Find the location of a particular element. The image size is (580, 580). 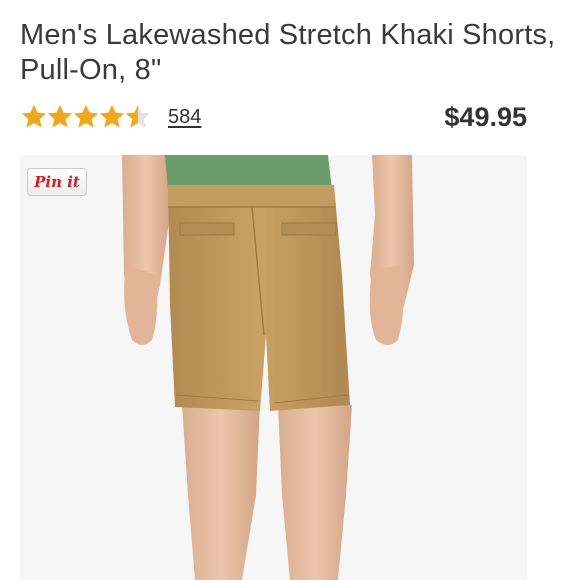

review-count-link: 584 is located at coordinates (184, 117).